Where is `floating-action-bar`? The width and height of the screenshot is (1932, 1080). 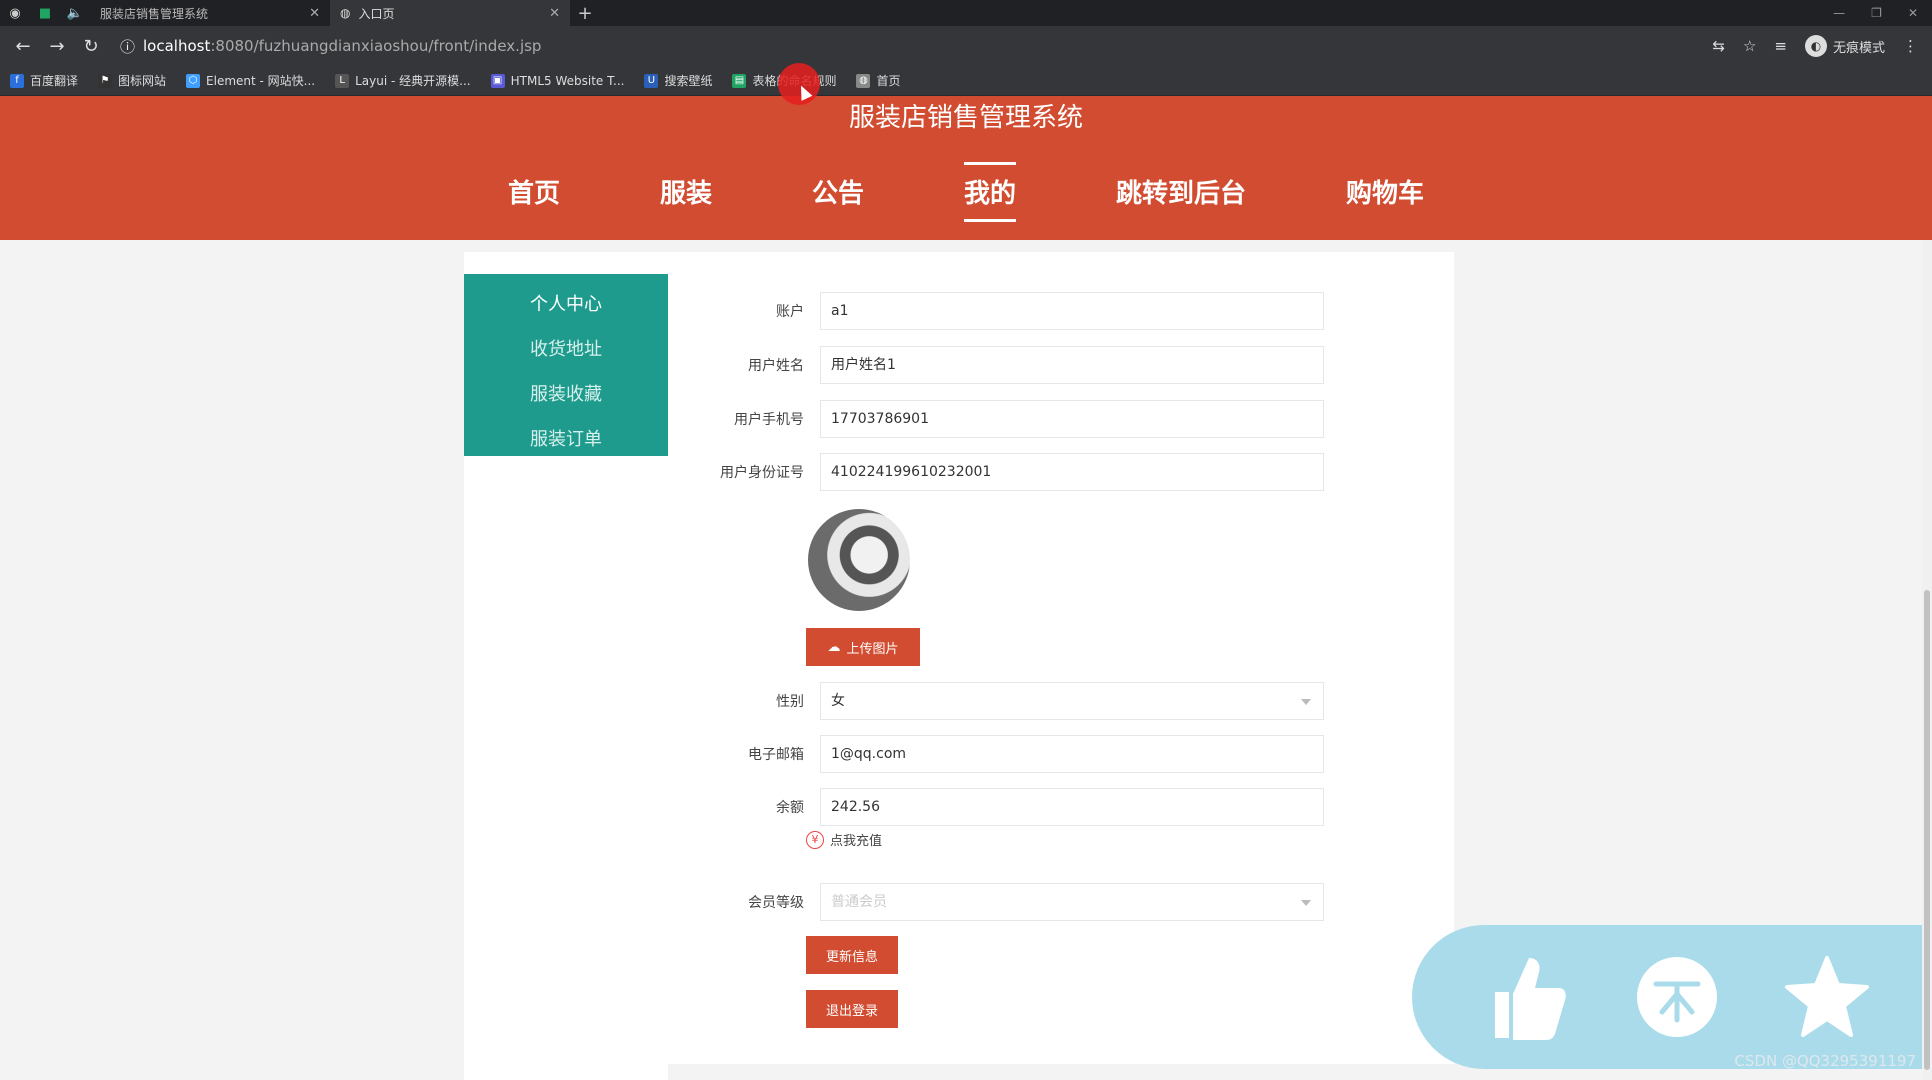 floating-action-bar is located at coordinates (1672, 997).